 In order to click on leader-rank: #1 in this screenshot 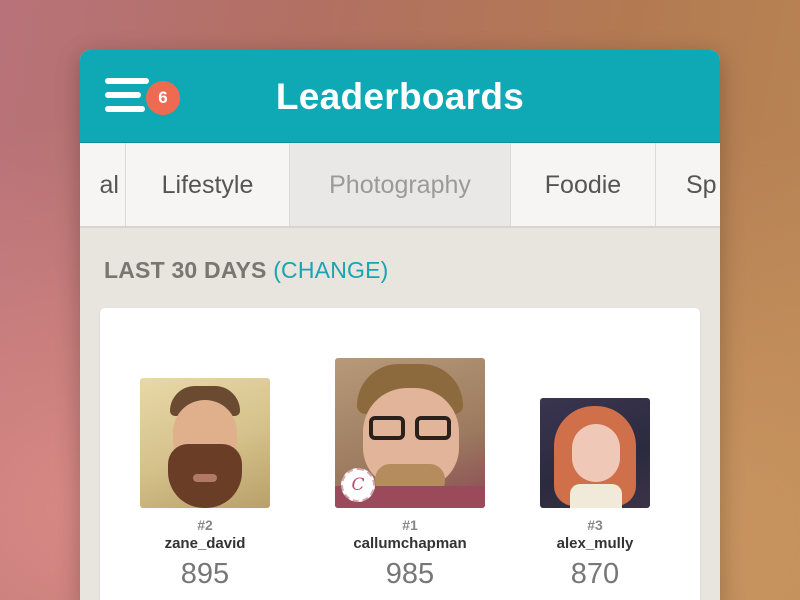, I will do `click(410, 525)`.